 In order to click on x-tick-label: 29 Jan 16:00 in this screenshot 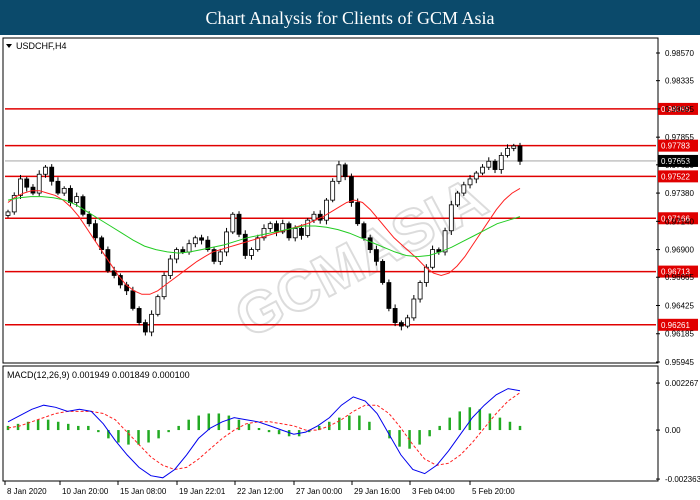, I will do `click(377, 491)`.